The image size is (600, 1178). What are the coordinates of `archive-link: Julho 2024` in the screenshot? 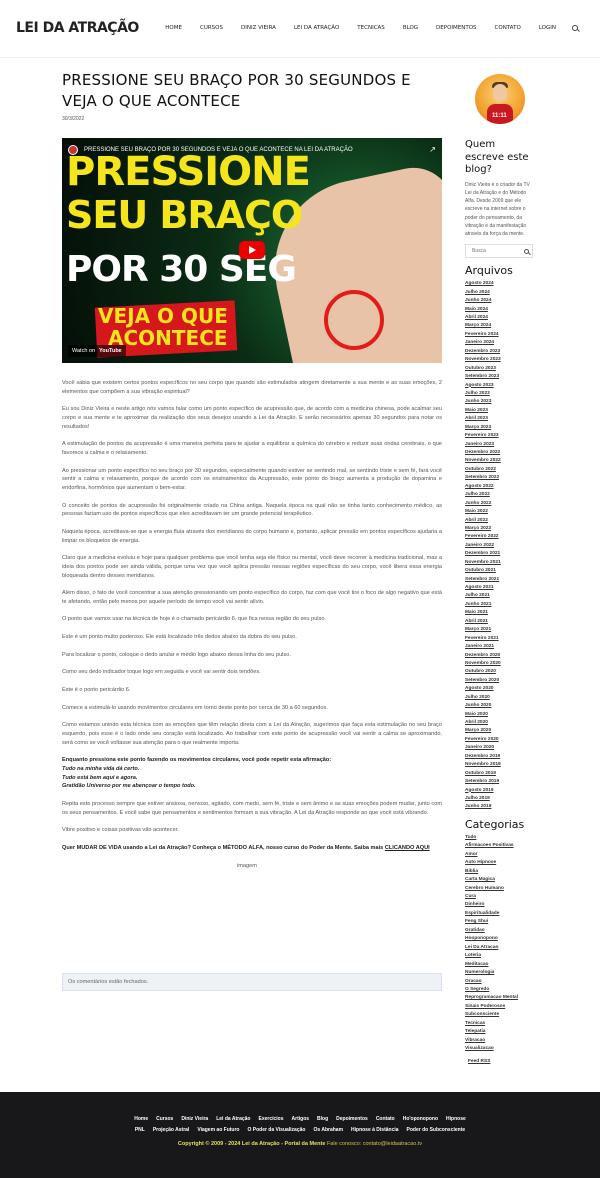 It's located at (500, 293).